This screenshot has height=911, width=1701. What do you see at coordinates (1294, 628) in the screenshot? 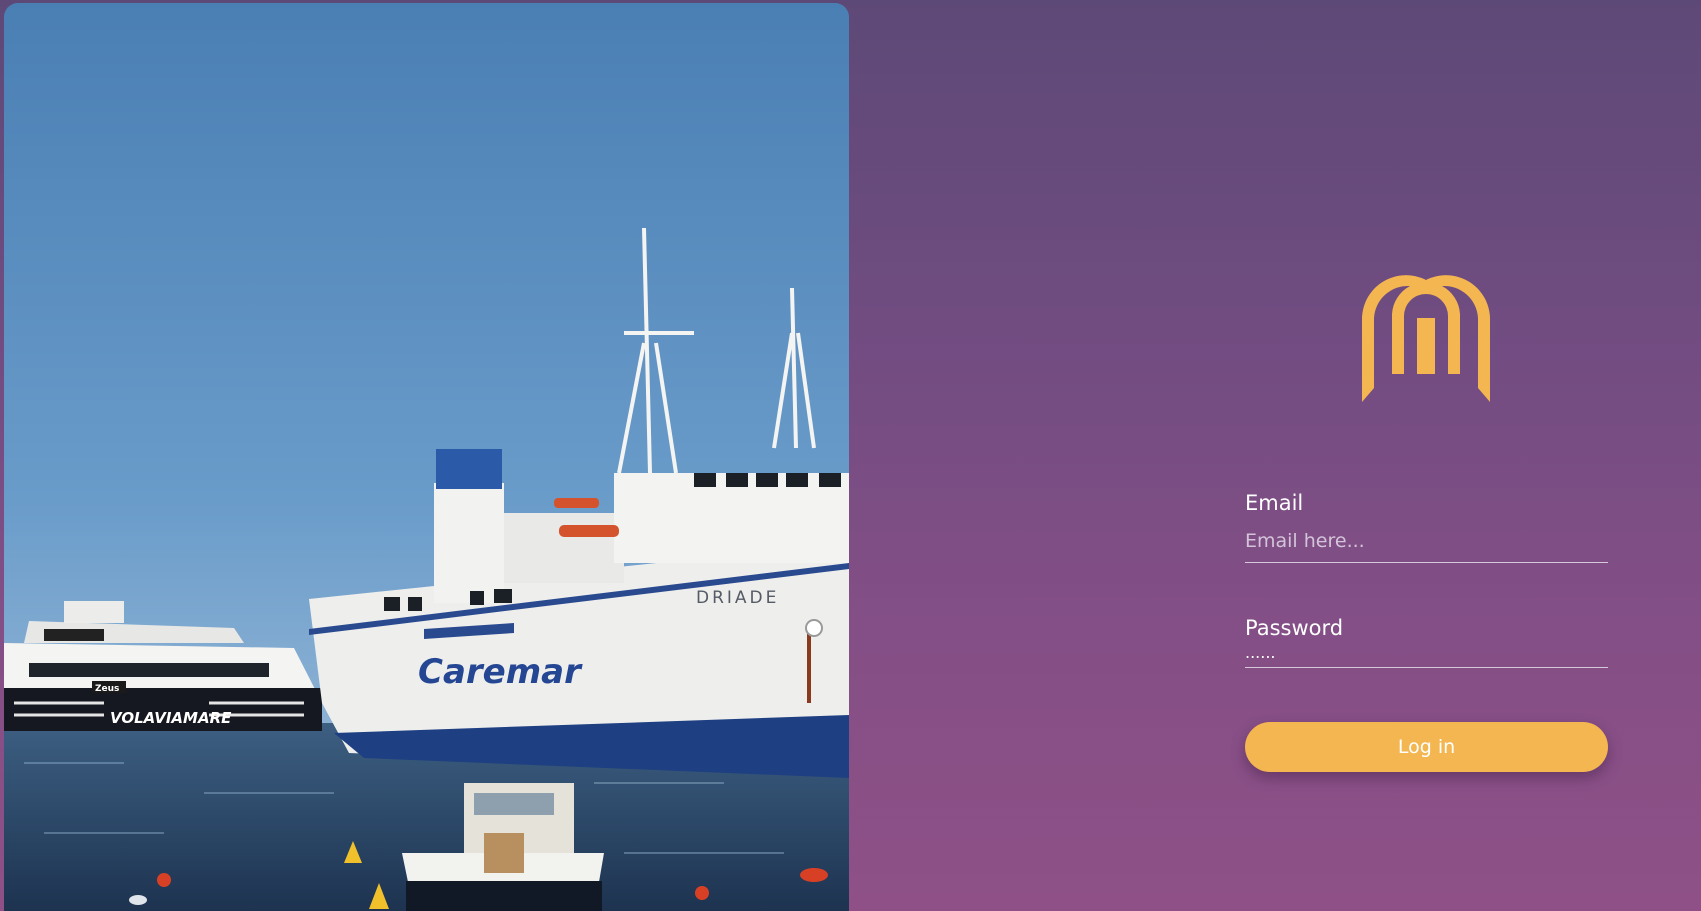
I see `password-label: Password` at bounding box center [1294, 628].